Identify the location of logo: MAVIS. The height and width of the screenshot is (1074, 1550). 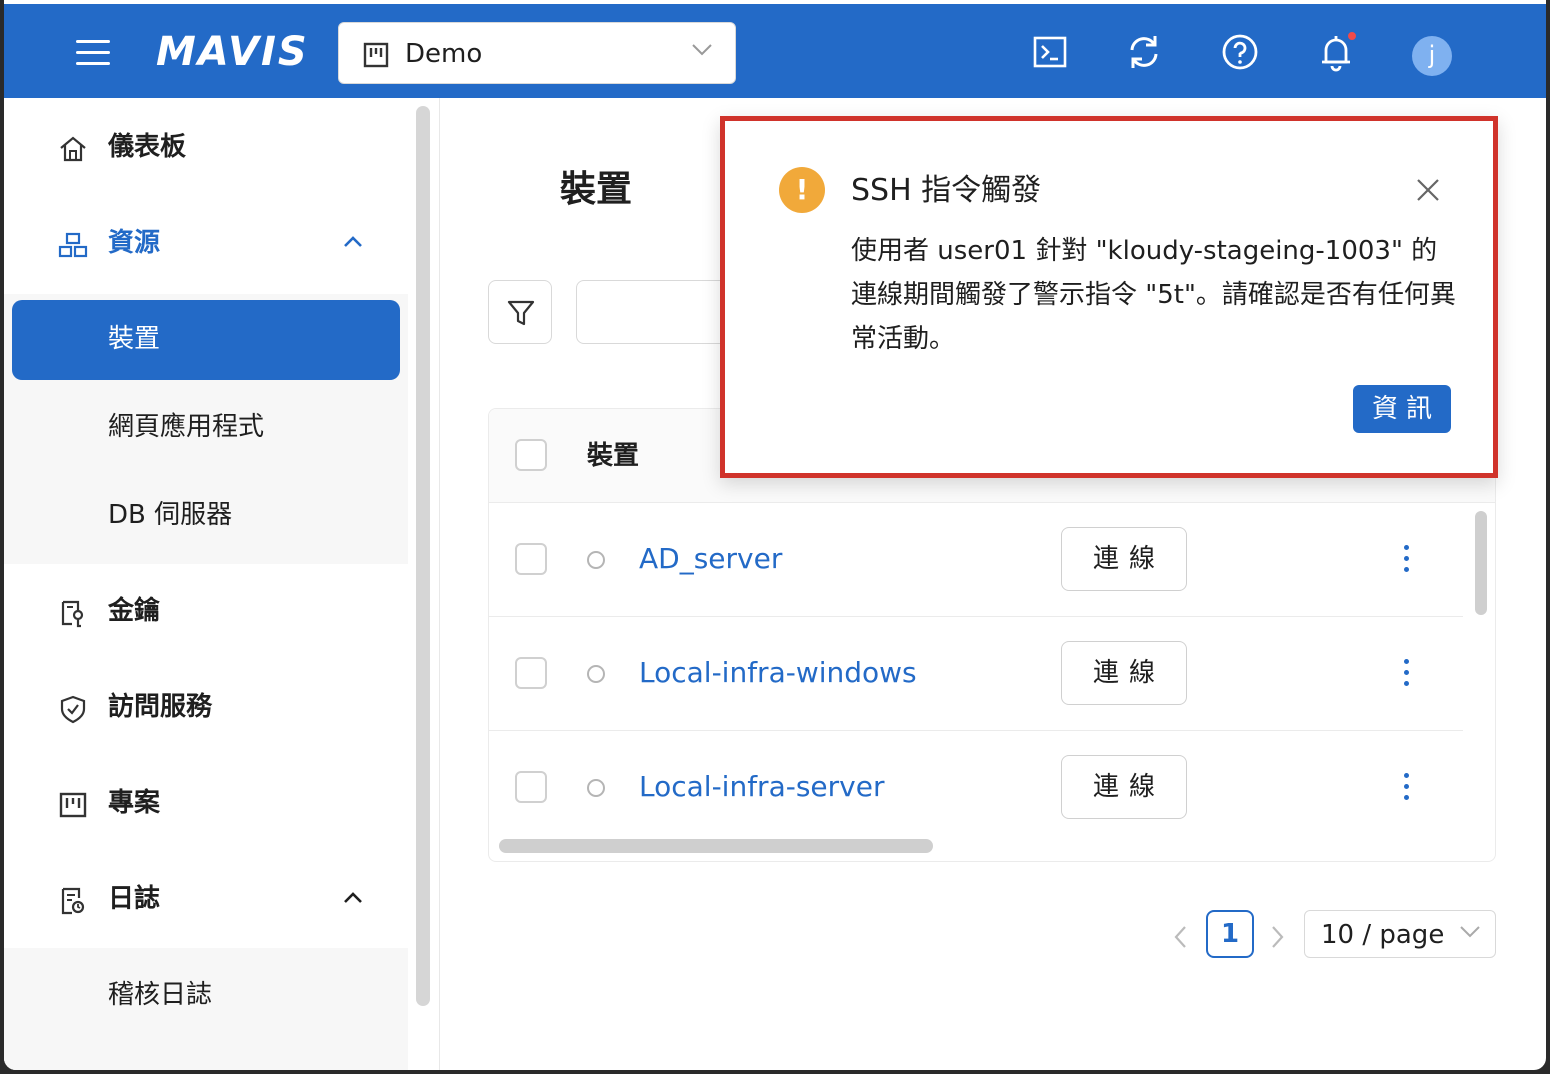
(232, 52).